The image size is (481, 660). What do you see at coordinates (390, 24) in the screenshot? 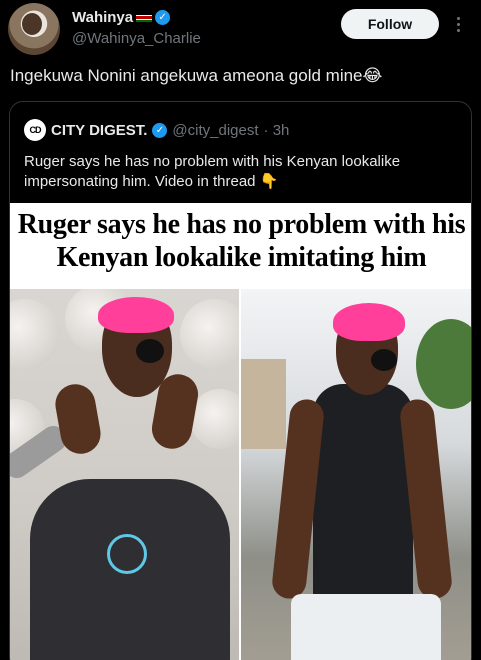
I see `follow-button: Follow` at bounding box center [390, 24].